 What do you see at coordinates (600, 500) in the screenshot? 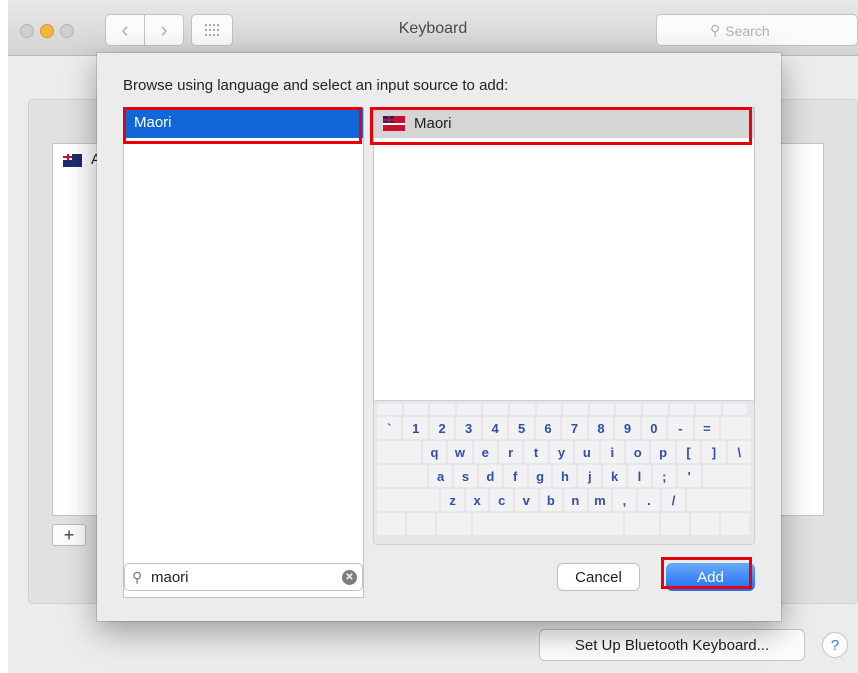
I see `keyboard-key: m` at bounding box center [600, 500].